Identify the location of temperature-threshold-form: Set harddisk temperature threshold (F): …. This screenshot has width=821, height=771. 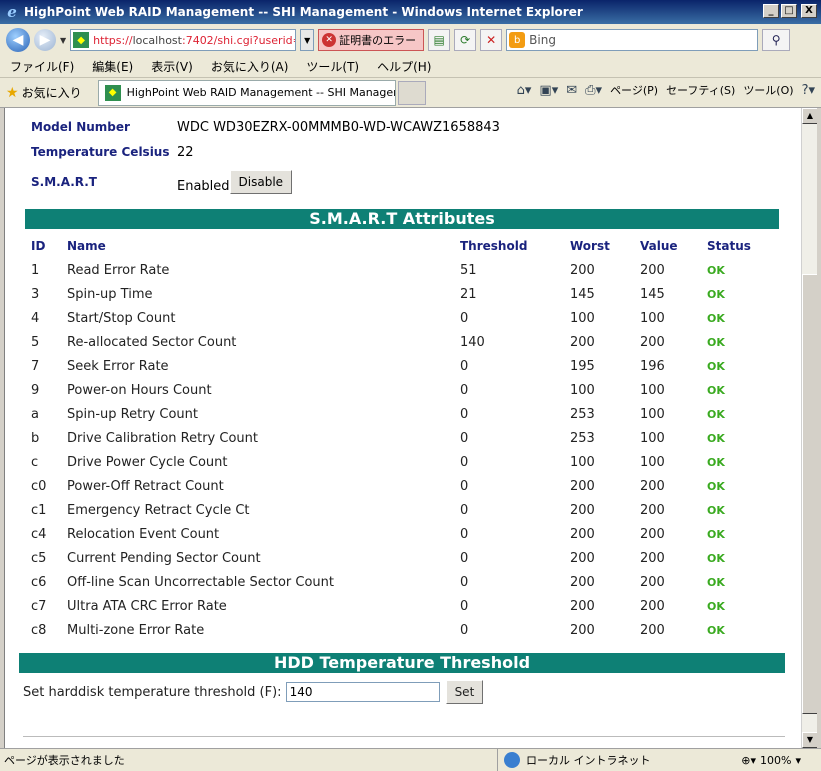
(253, 692).